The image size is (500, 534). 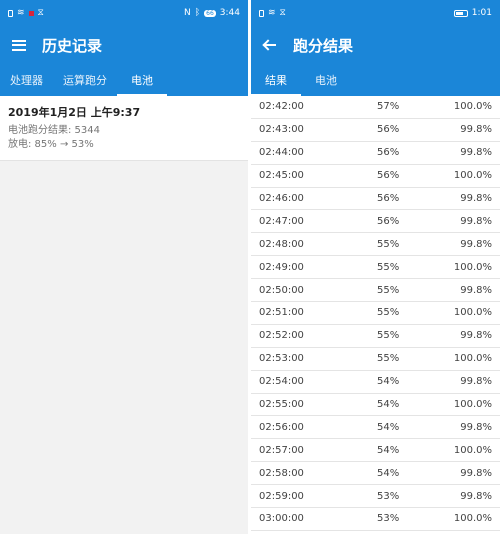 What do you see at coordinates (281, 153) in the screenshot?
I see `time-cell: 02:44:00` at bounding box center [281, 153].